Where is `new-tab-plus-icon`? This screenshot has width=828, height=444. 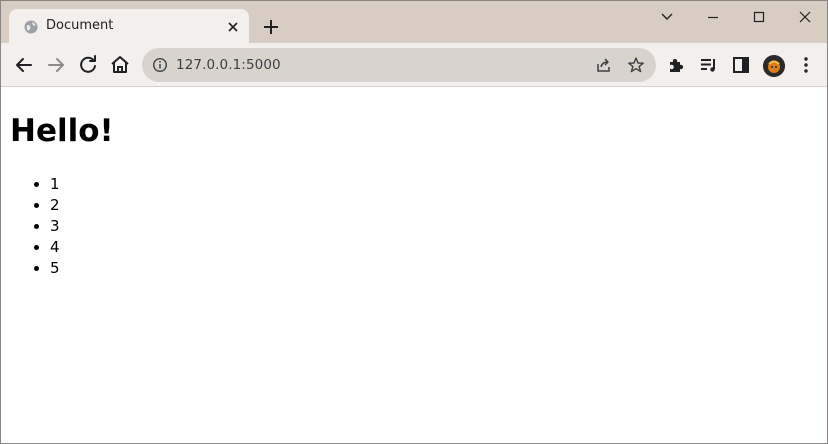
new-tab-plus-icon is located at coordinates (271, 27).